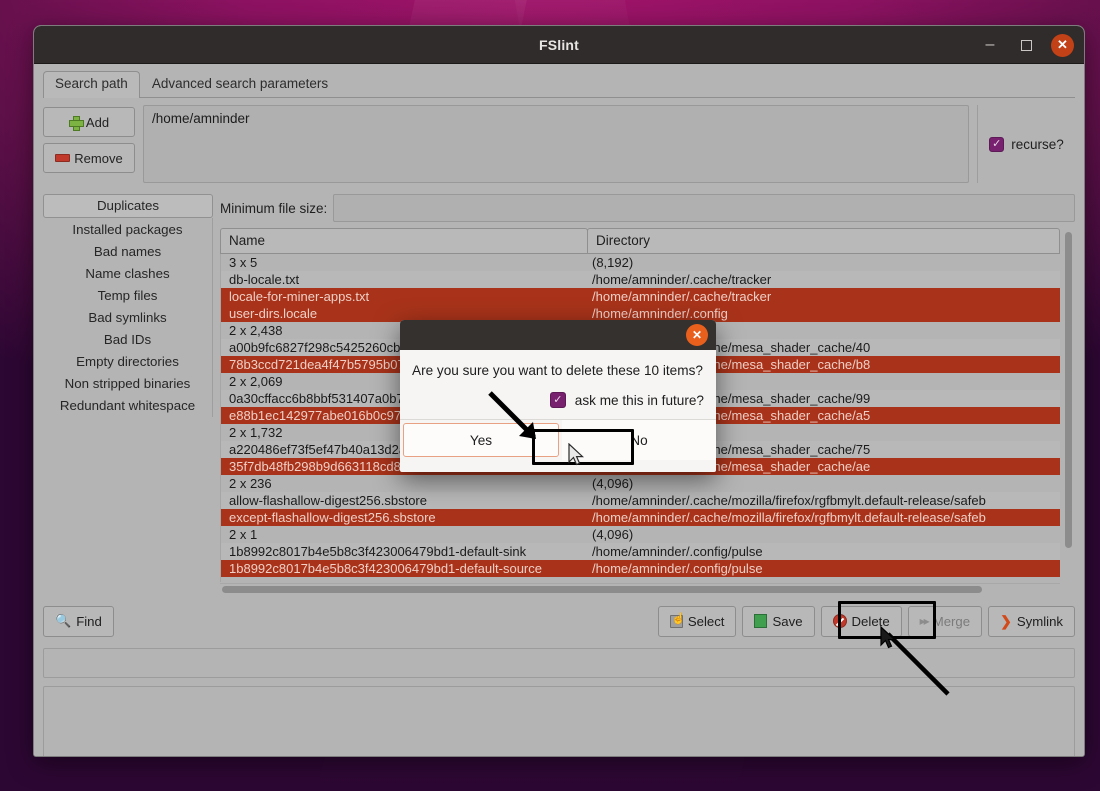 The width and height of the screenshot is (1100, 791). I want to click on vertical-scroll-thumb, so click(1068, 390).